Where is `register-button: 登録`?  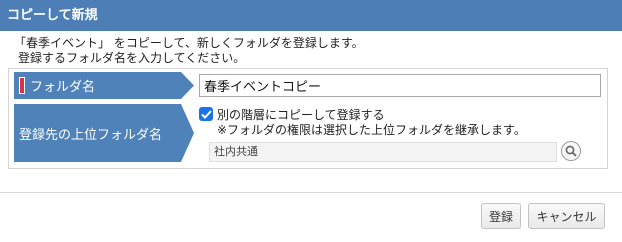
register-button: 登録 is located at coordinates (501, 216).